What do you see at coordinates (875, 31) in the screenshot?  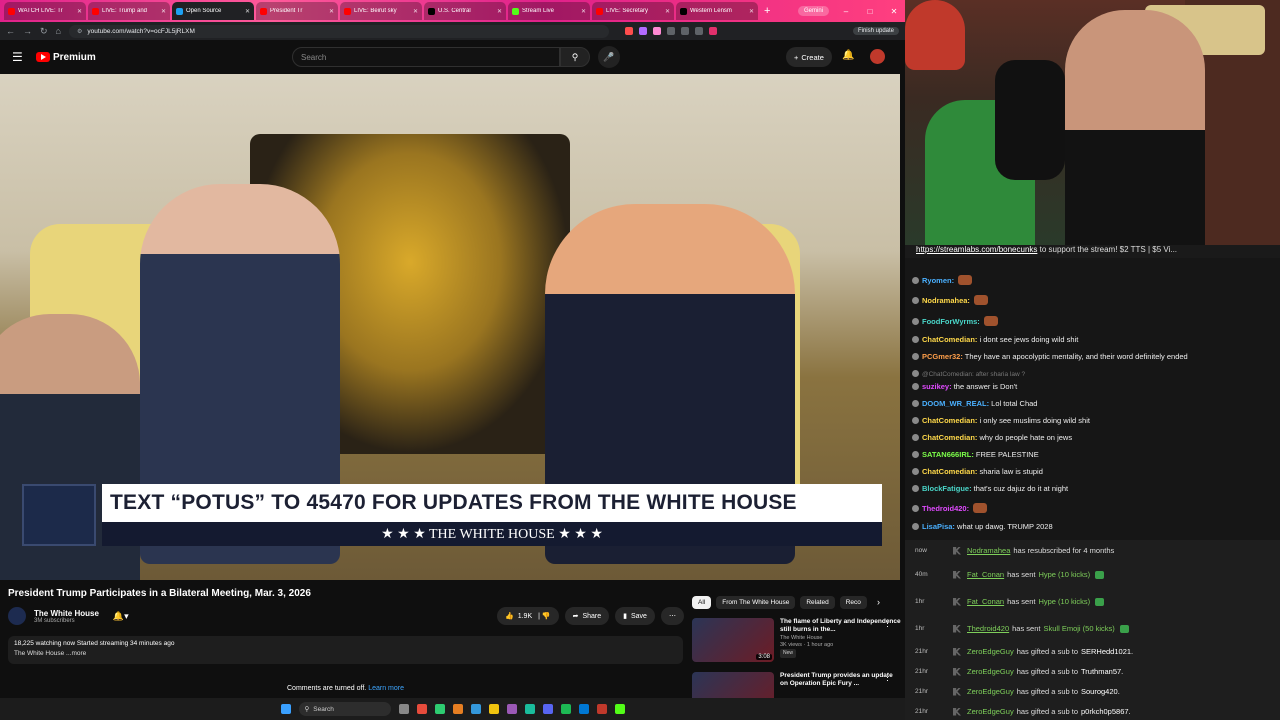 I see `finish-update-button: Finish update` at bounding box center [875, 31].